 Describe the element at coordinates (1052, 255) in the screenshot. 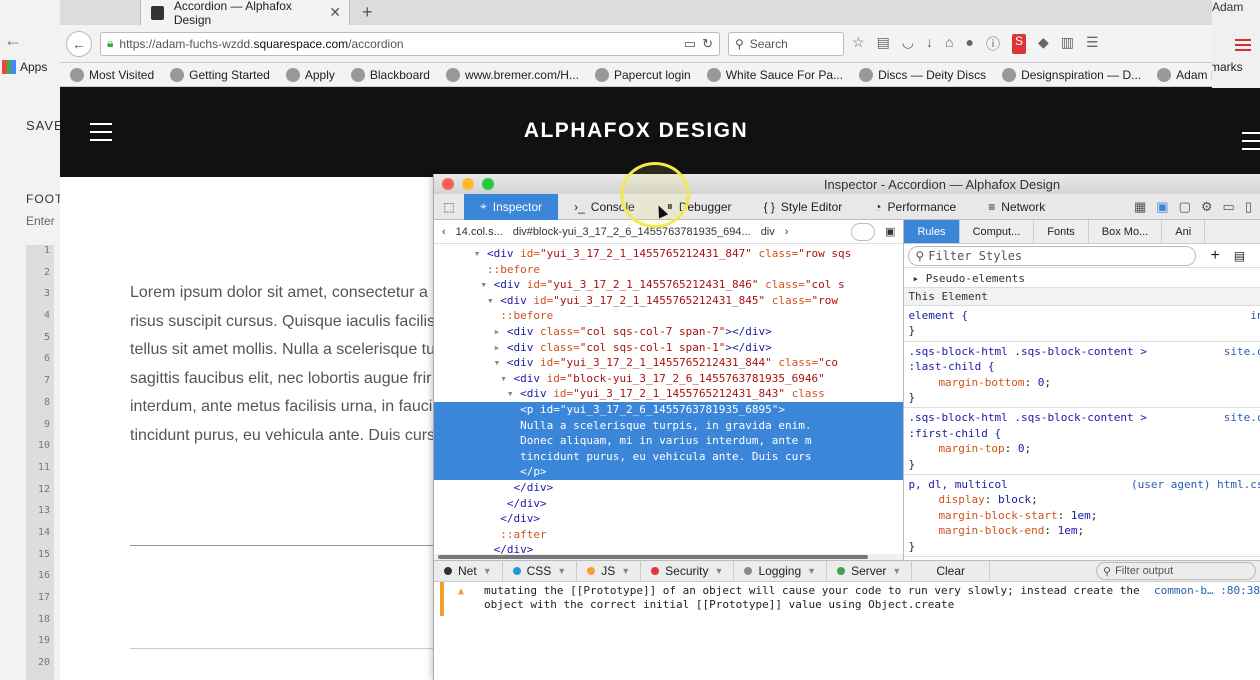

I see `filter-styles-input: ⚲ Filter Styles` at that location.